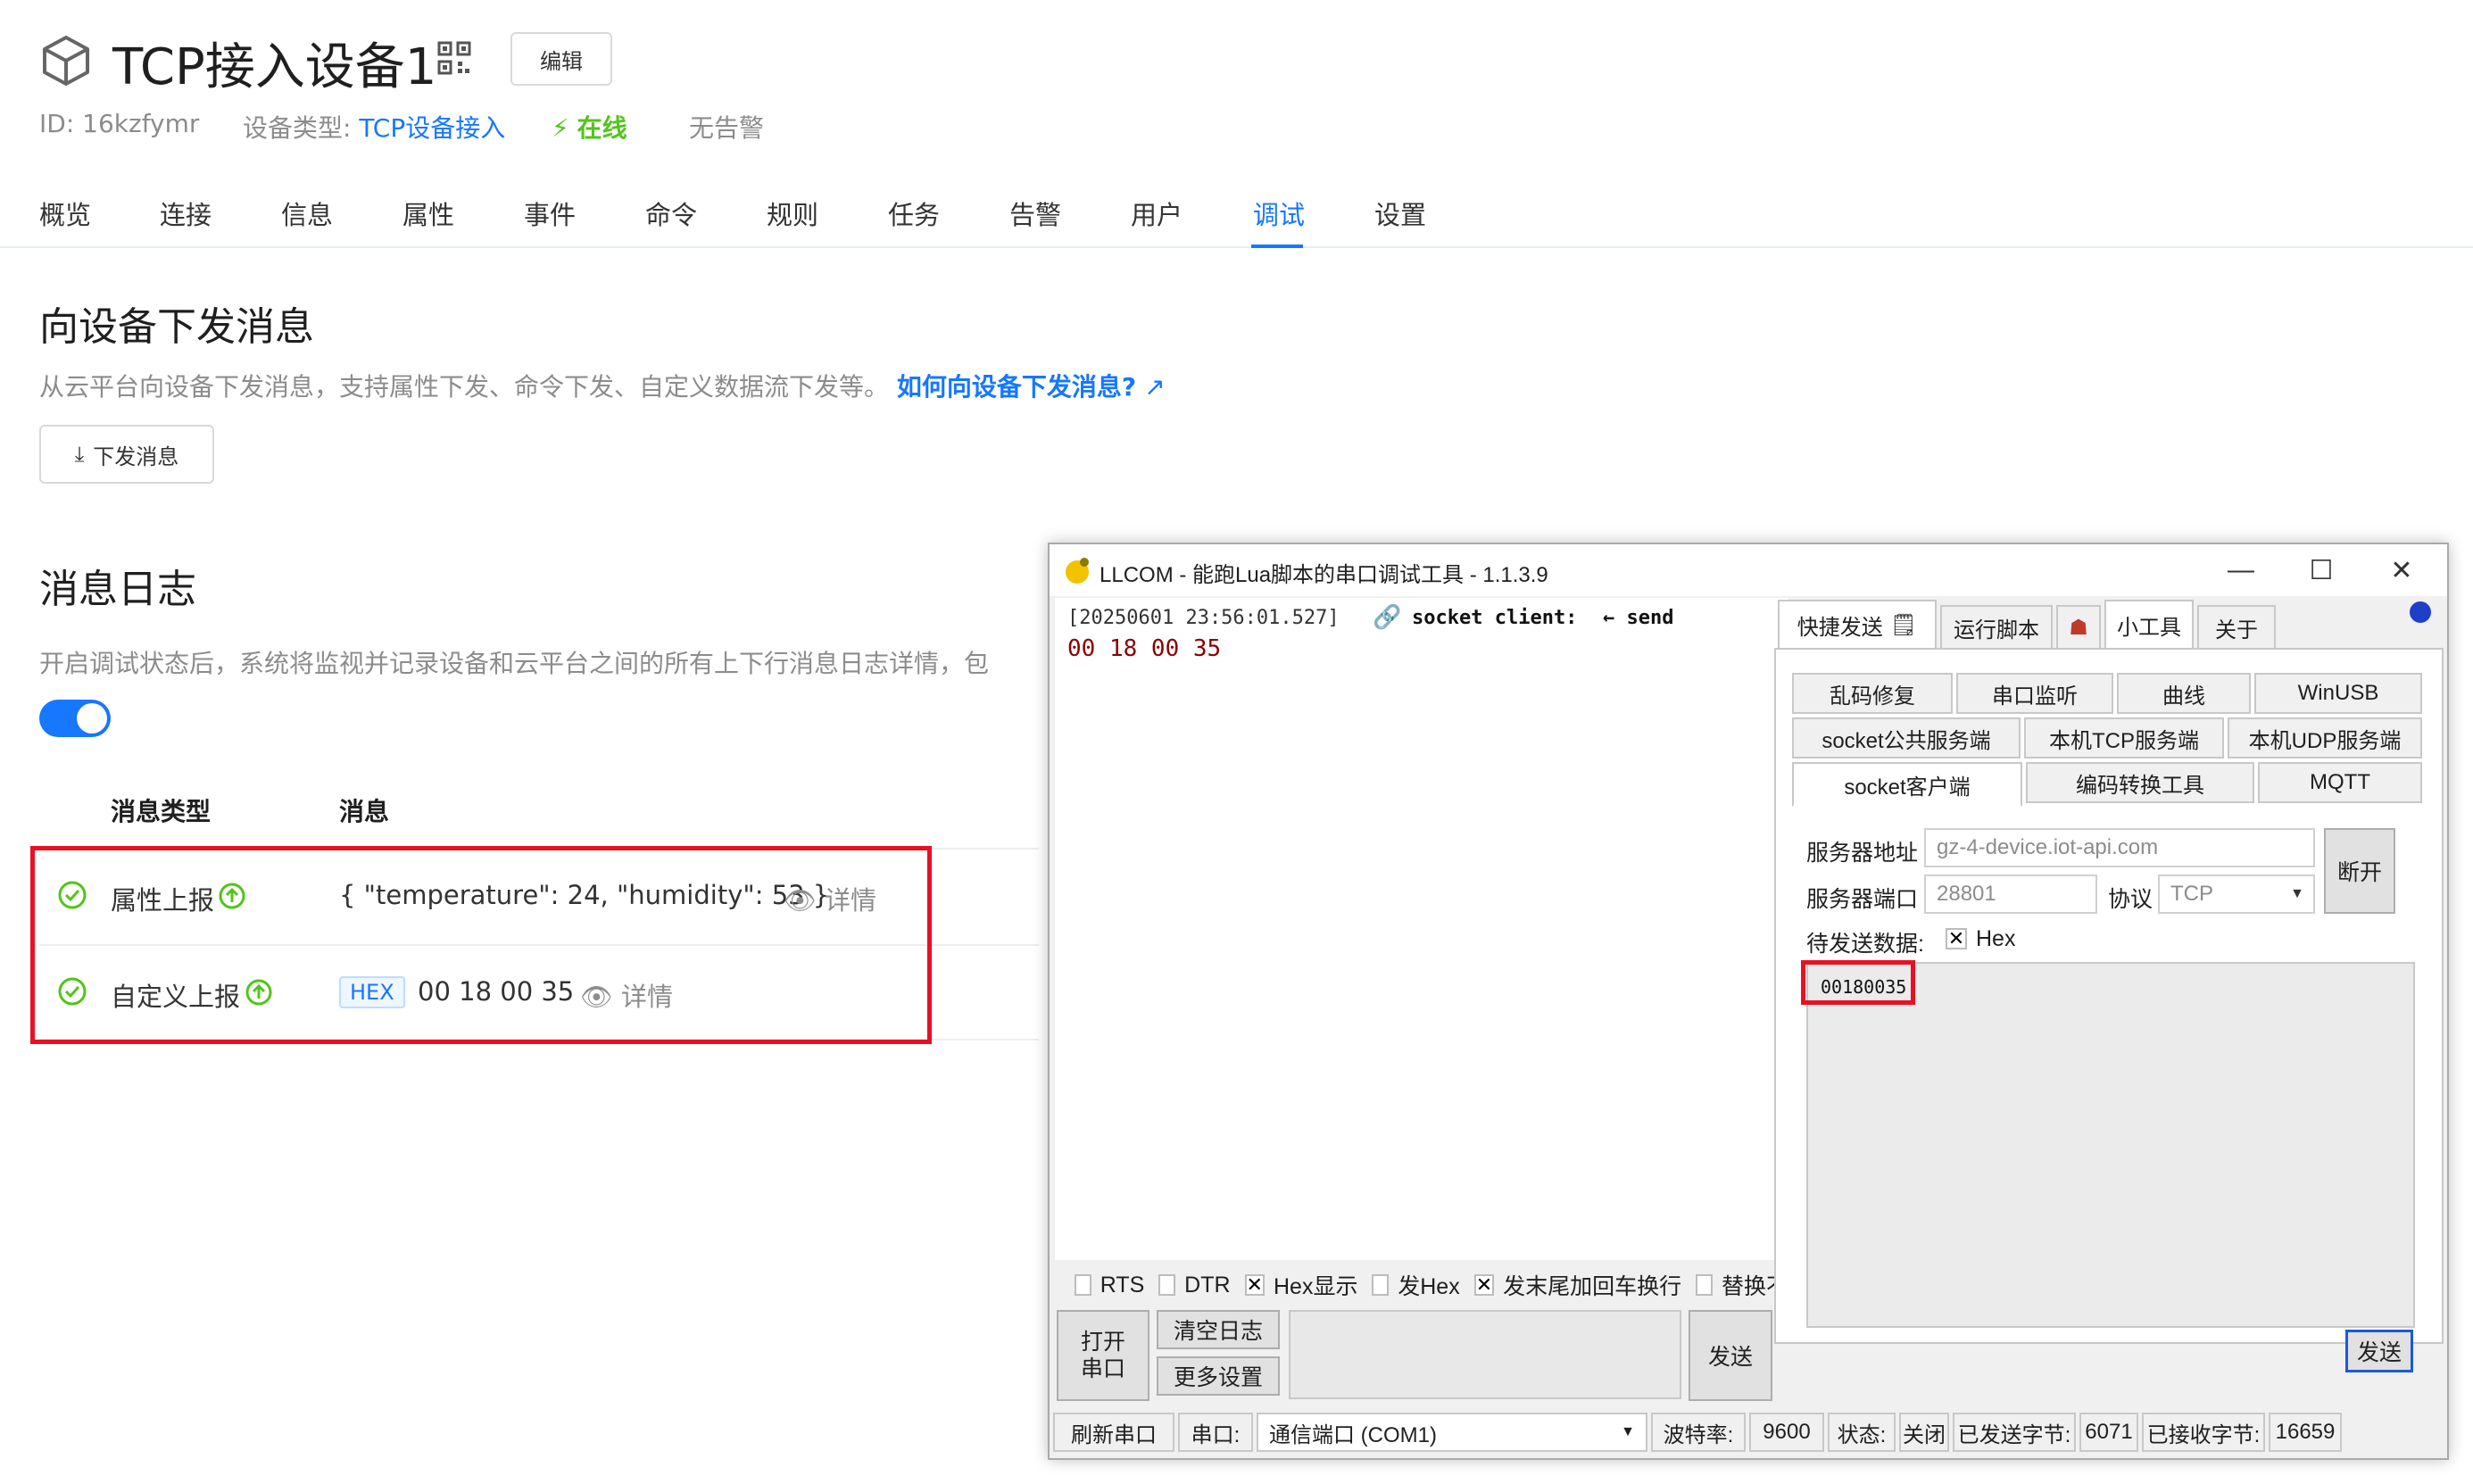 The image size is (2473, 1484). I want to click on tool-mqtt: MQTT, so click(2340, 782).